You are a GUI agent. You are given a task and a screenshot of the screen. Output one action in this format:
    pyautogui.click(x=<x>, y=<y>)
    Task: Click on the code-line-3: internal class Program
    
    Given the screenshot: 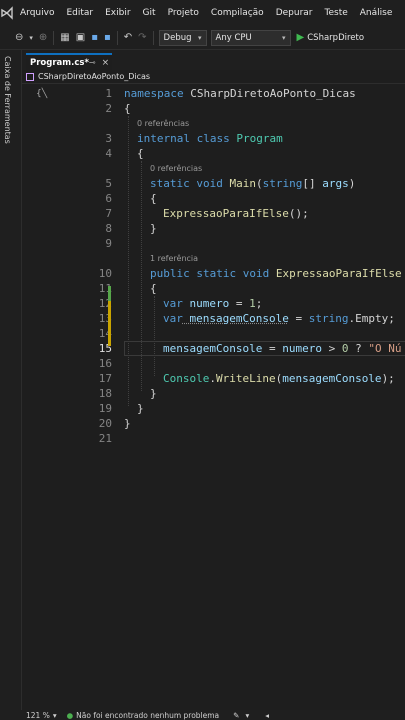 What is the action you would take?
    pyautogui.click(x=264, y=138)
    